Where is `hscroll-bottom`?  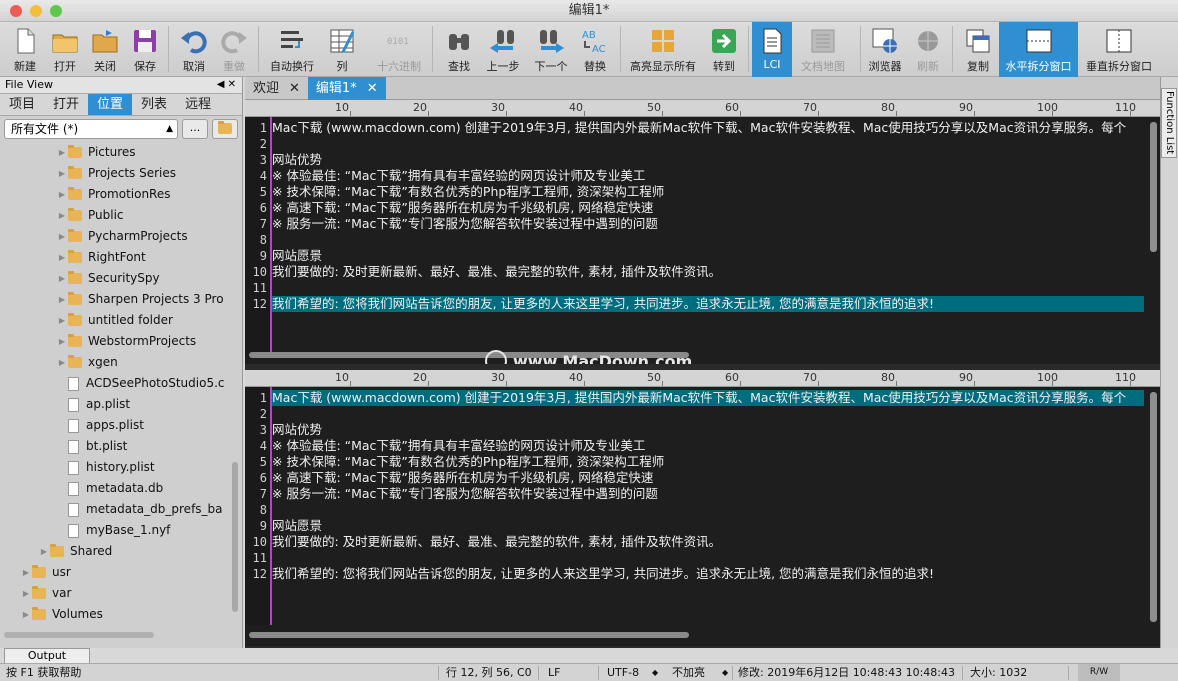 hscroll-bottom is located at coordinates (469, 635).